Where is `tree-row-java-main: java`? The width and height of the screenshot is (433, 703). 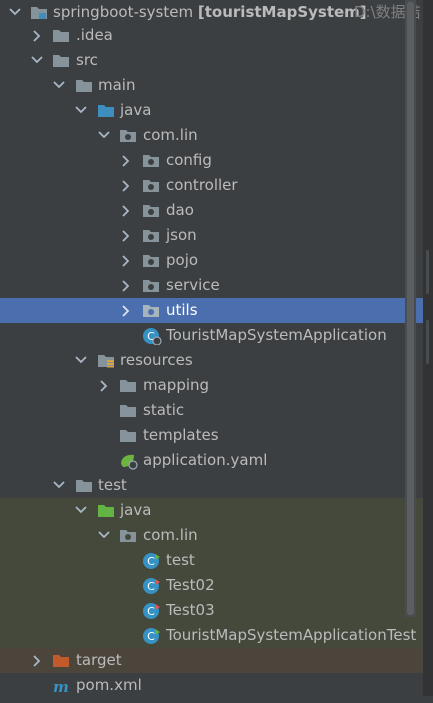
tree-row-java-main: java is located at coordinates (216, 110).